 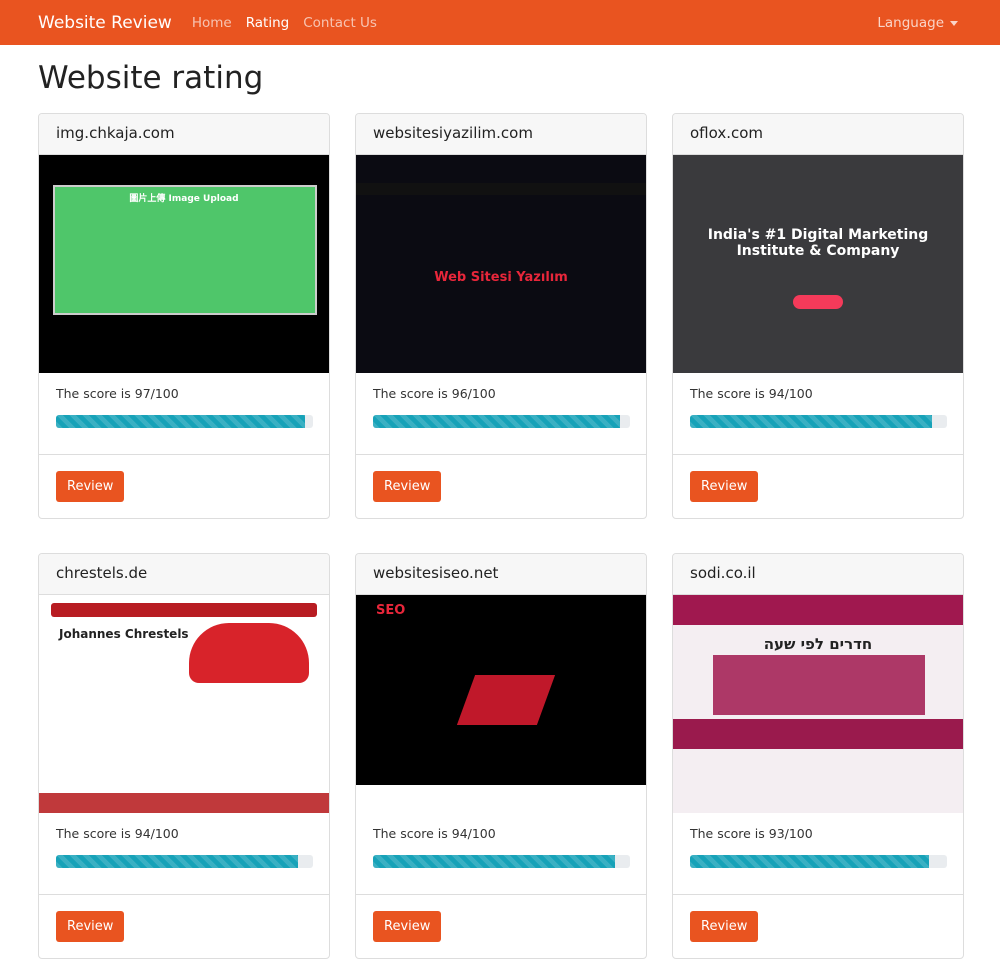 I want to click on language-label: Language, so click(x=910, y=23).